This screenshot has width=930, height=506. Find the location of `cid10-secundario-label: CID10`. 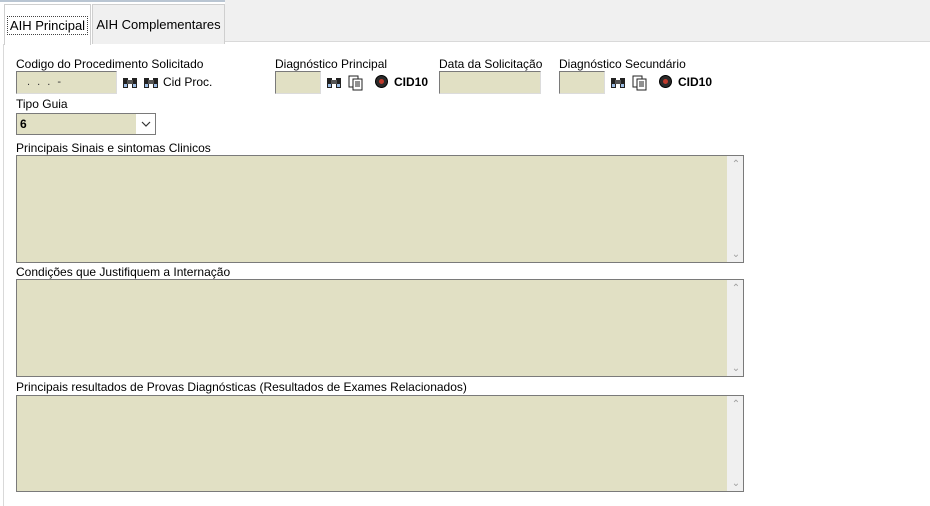

cid10-secundario-label: CID10 is located at coordinates (695, 82).